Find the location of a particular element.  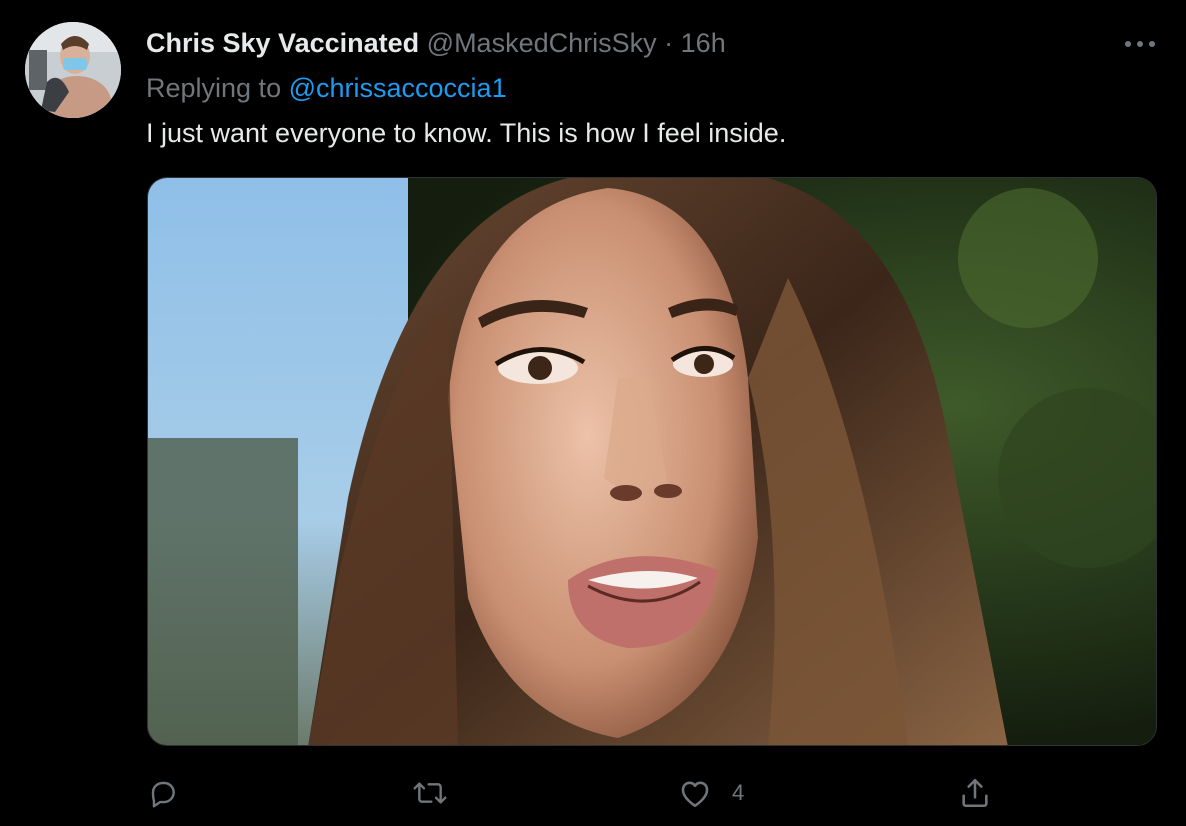

more-options-button is located at coordinates (1140, 44).